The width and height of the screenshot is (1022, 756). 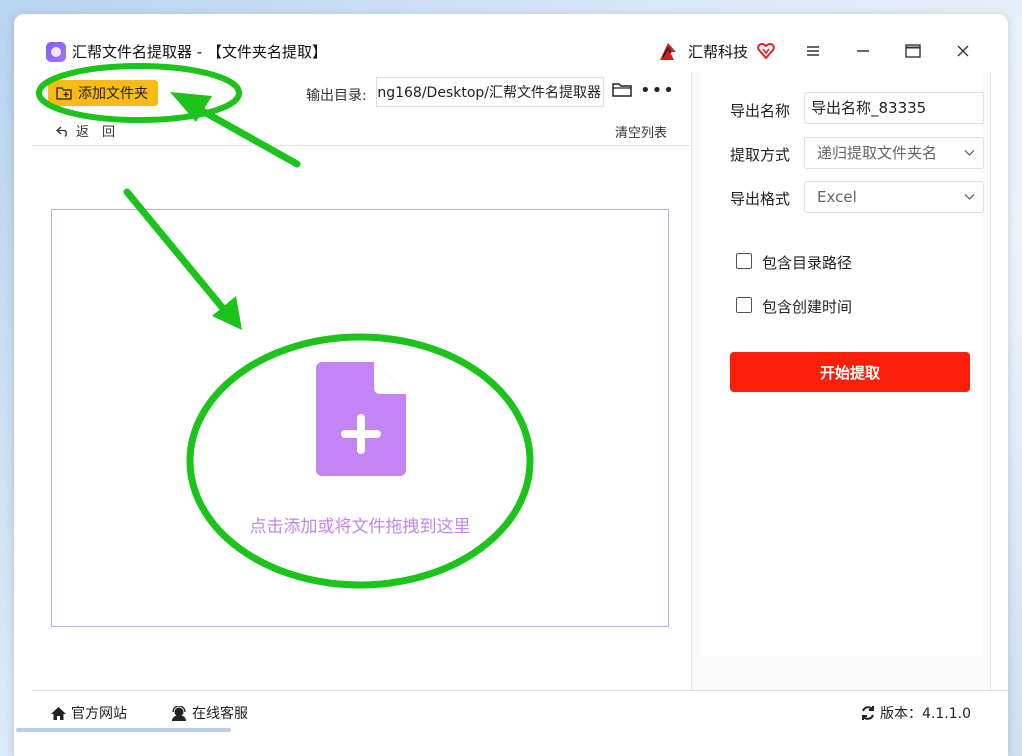 What do you see at coordinates (123, 730) in the screenshot?
I see `taskbar-strip` at bounding box center [123, 730].